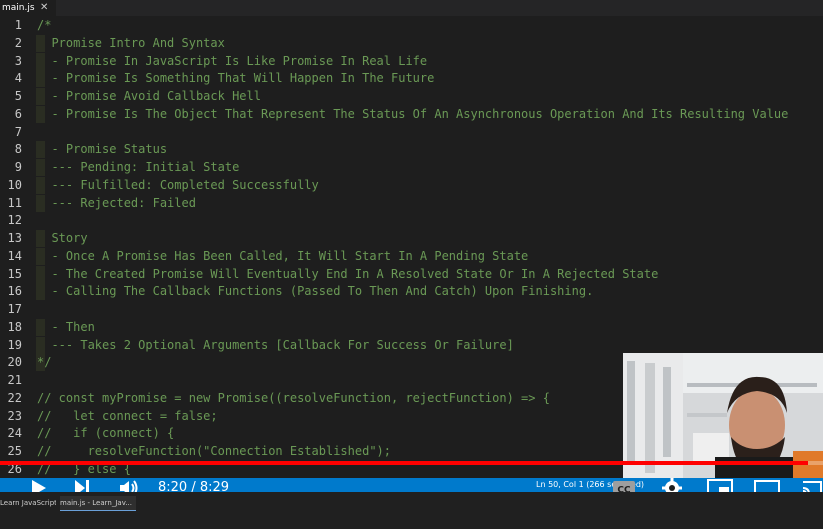  I want to click on code-text: --- Rejected: Failed, so click(116, 202).